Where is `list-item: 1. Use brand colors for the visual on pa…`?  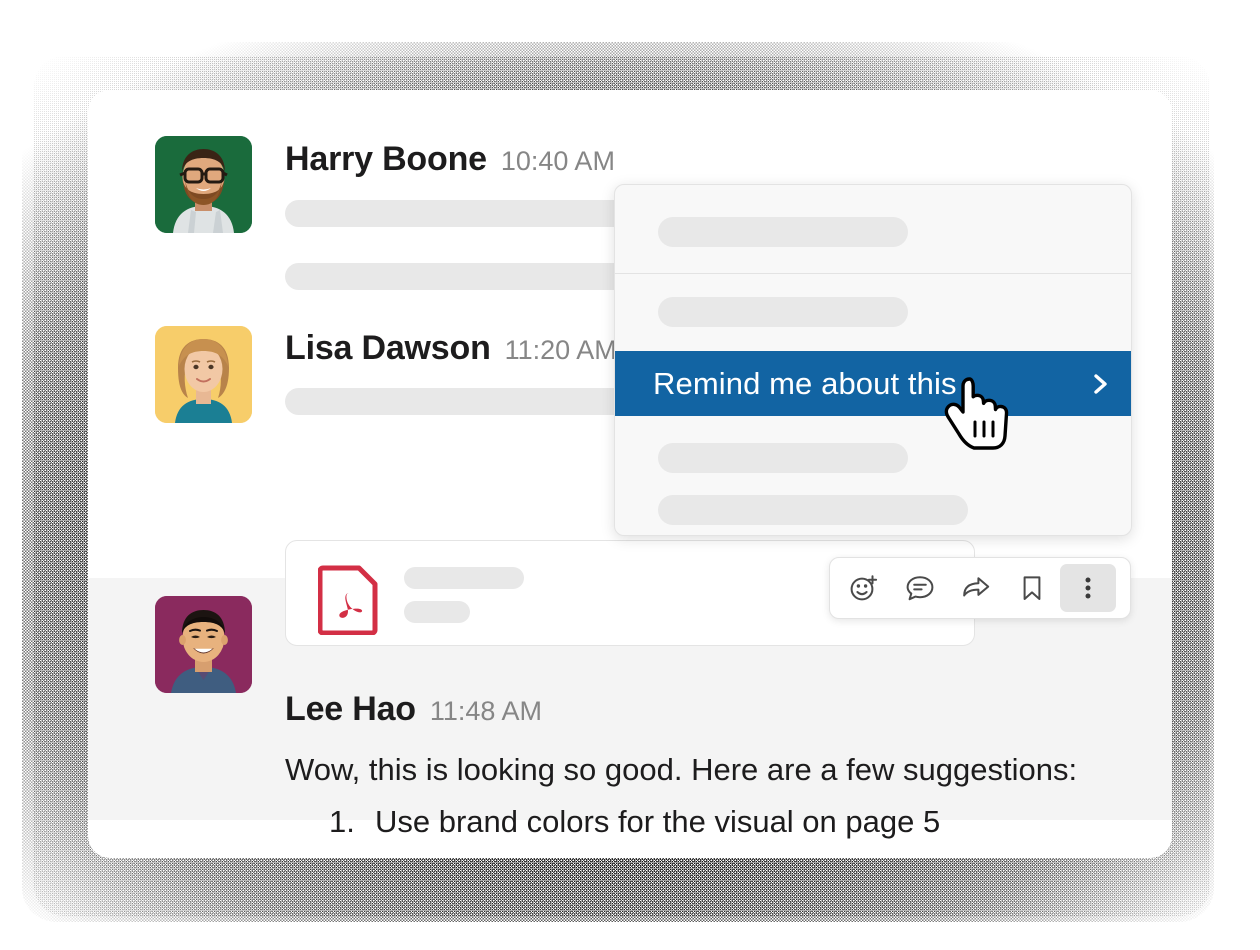 list-item: 1. Use brand colors for the visual on pa… is located at coordinates (634, 822).